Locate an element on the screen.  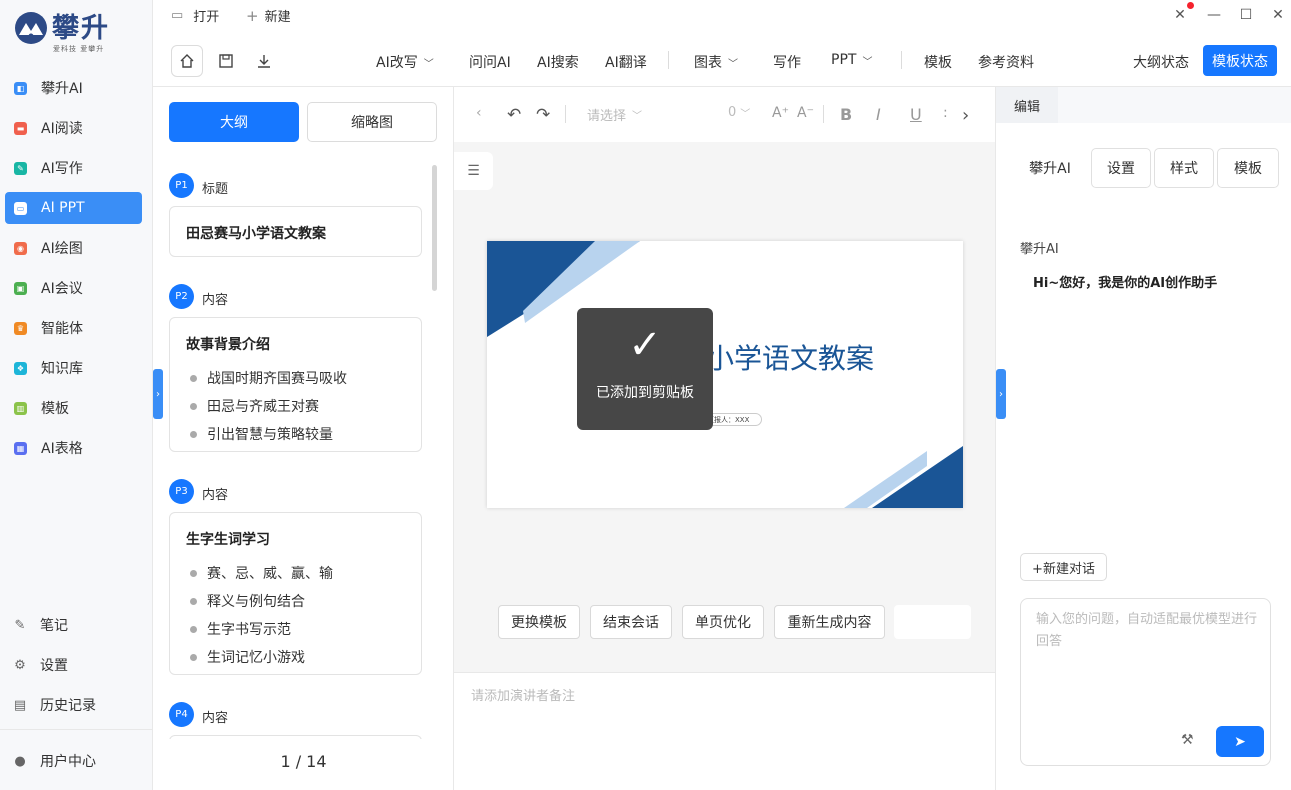
redo-icon: ↷ is located at coordinates (543, 115).